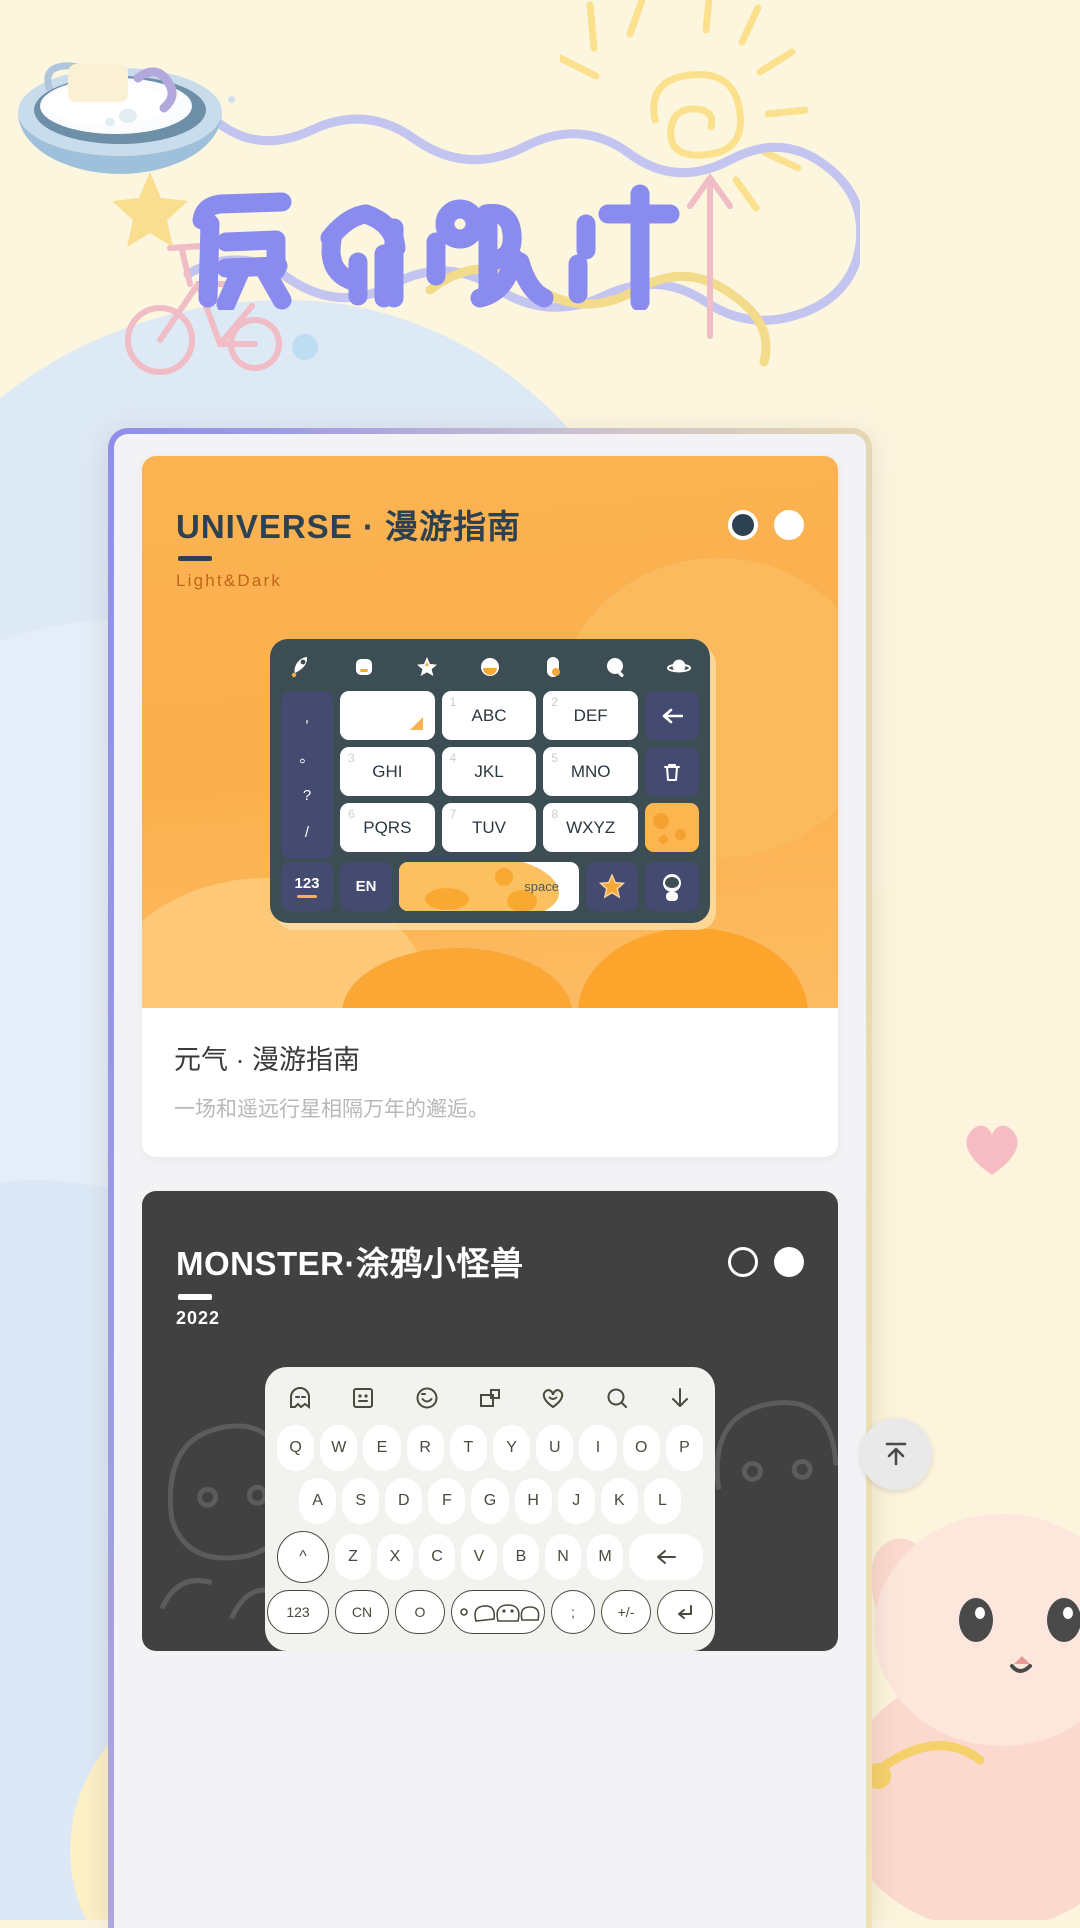  Describe the element at coordinates (605, 1557) in the screenshot. I see `key-m: M` at that location.